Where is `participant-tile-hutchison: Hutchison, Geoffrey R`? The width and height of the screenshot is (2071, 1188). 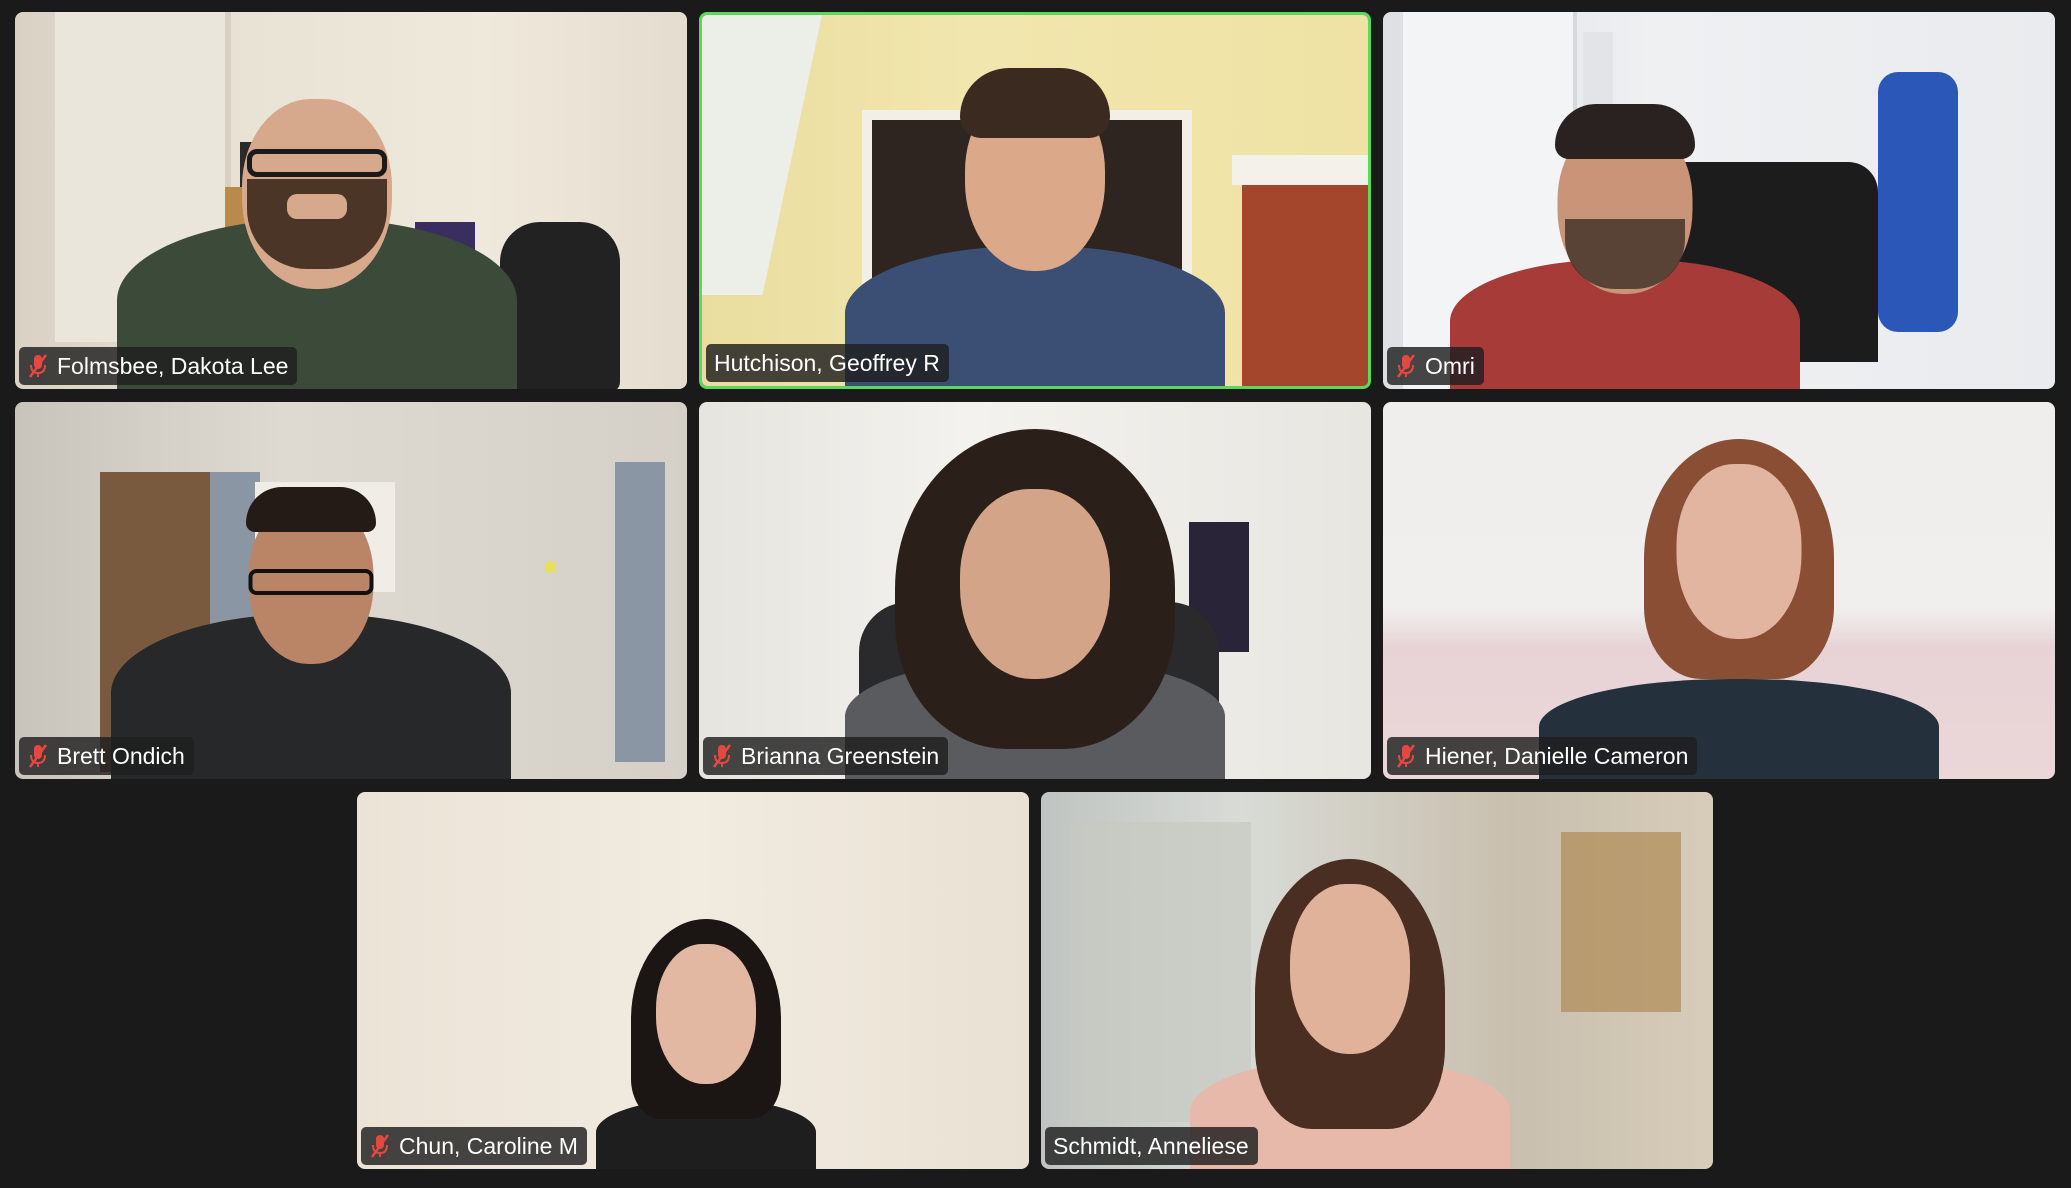 participant-tile-hutchison: Hutchison, Geoffrey R is located at coordinates (1035, 200).